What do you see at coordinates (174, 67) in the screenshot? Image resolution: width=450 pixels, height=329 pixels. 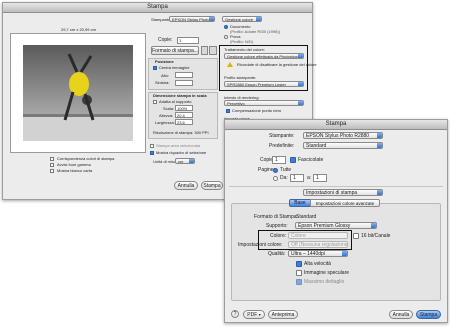 I see `center-image-label: Centra immagine` at bounding box center [174, 67].